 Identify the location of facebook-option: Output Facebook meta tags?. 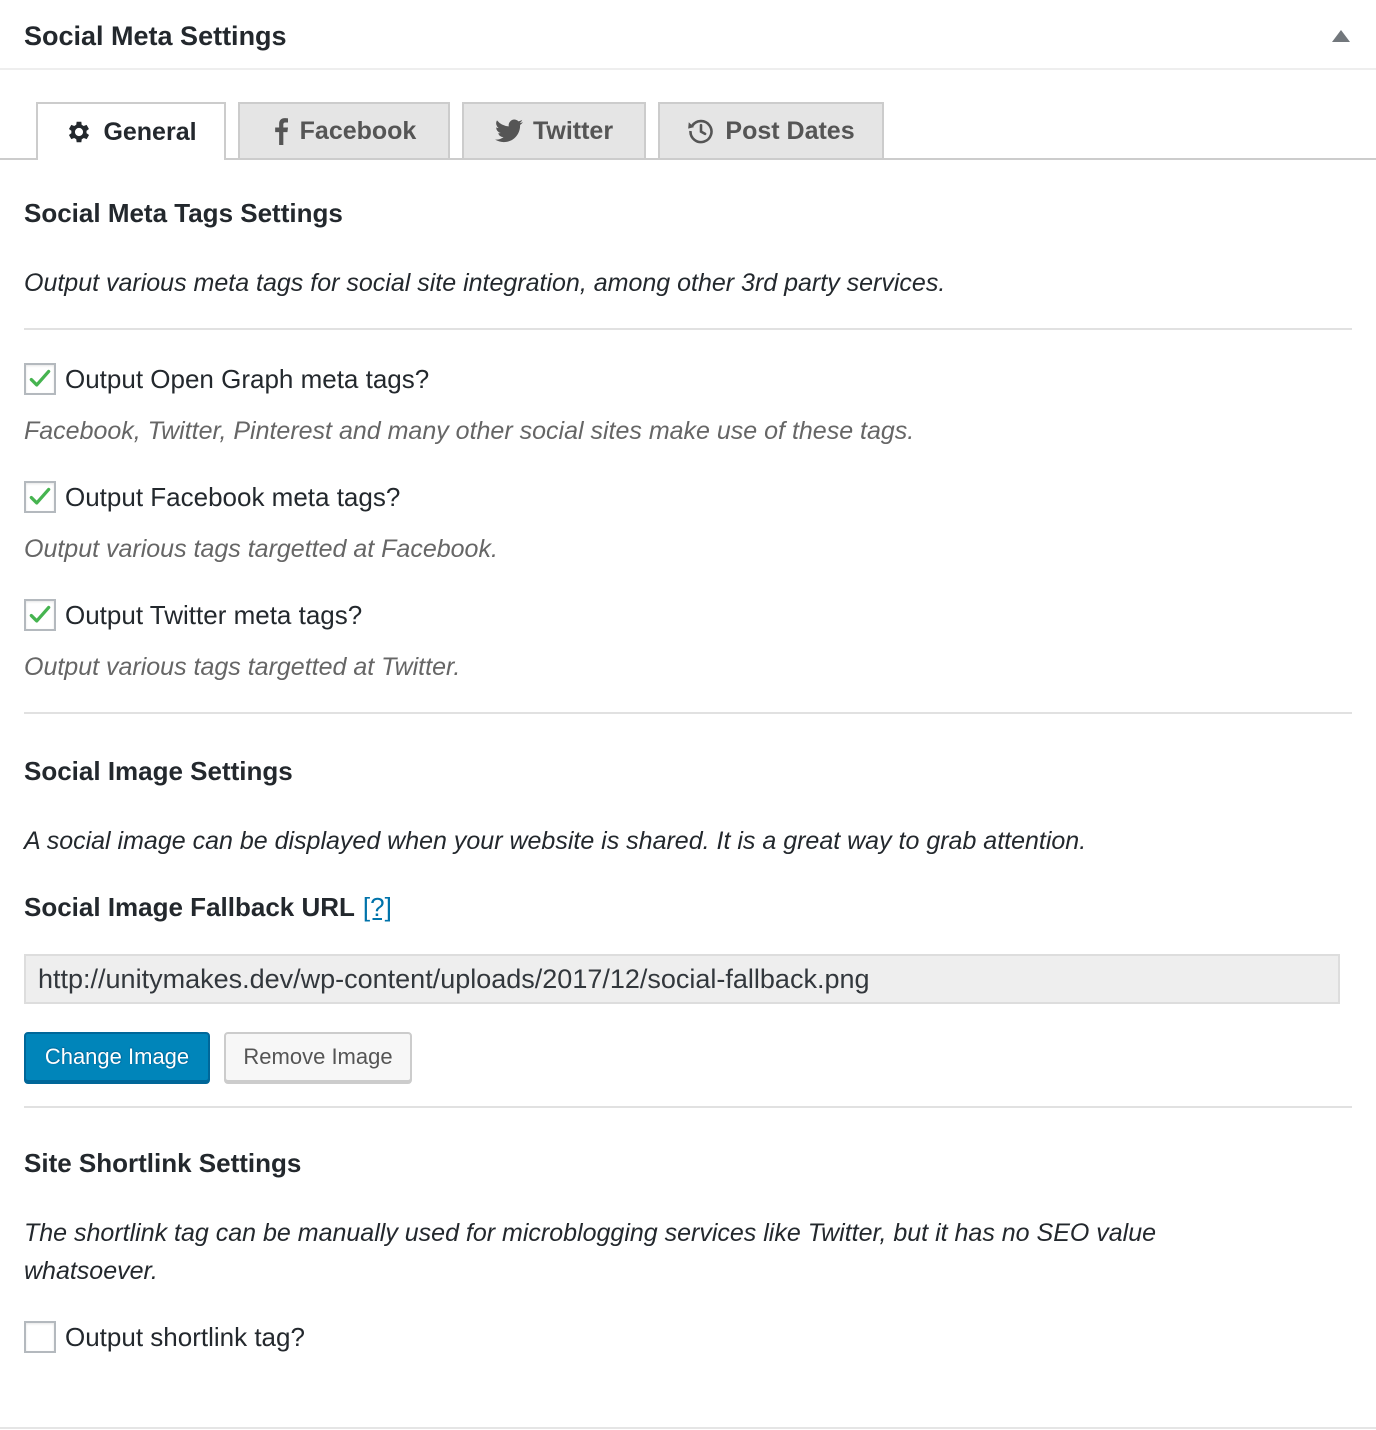
(212, 497).